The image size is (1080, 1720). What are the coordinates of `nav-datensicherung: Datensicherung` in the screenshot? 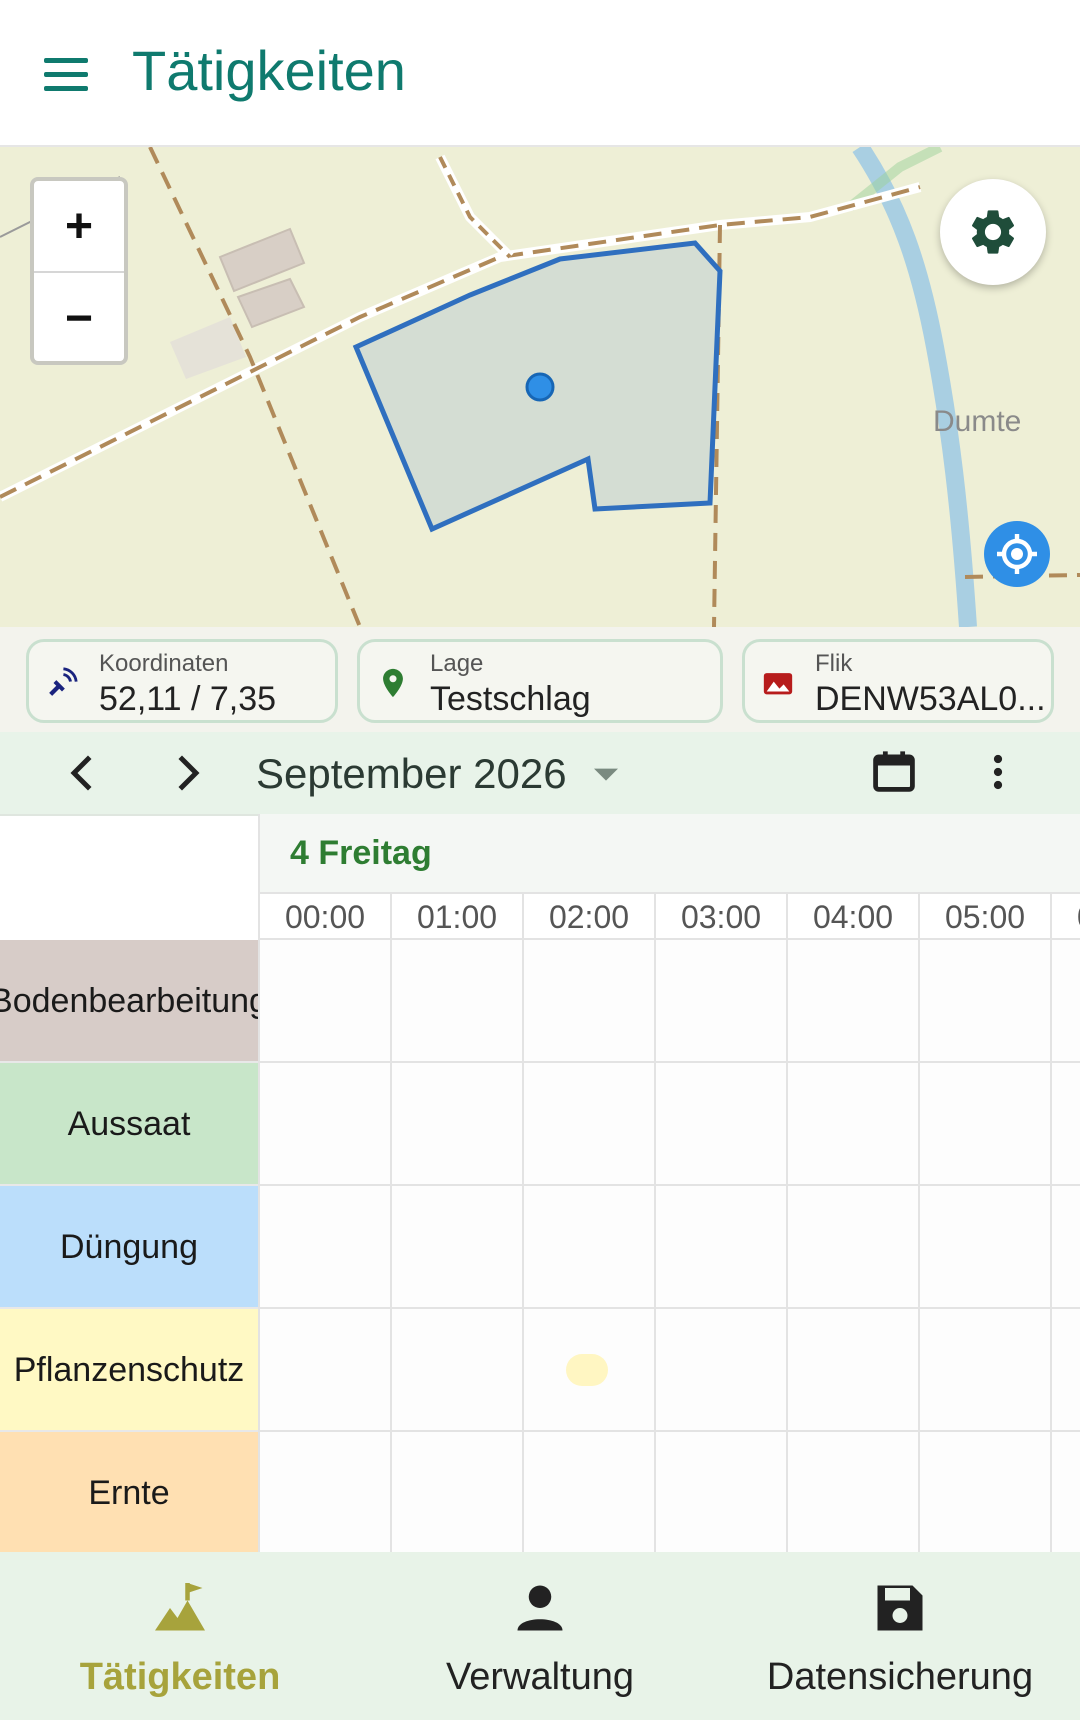 It's located at (900, 1636).